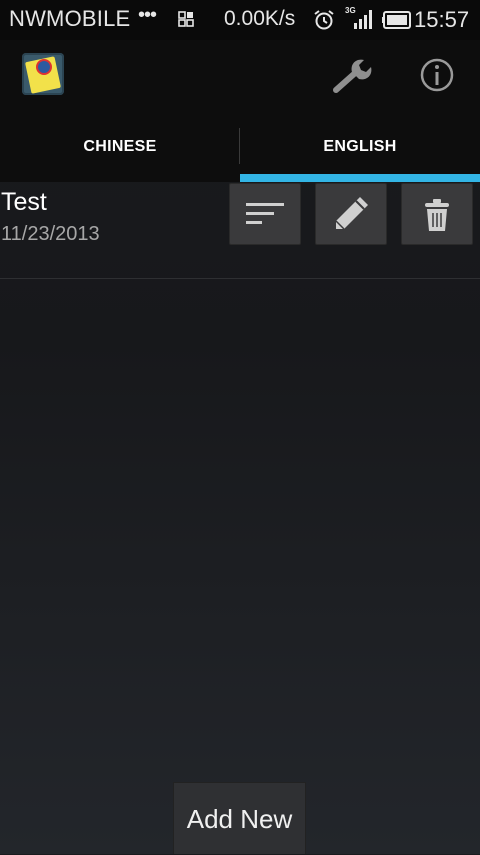 The width and height of the screenshot is (480, 855). What do you see at coordinates (186, 19) in the screenshot?
I see `grid-icon` at bounding box center [186, 19].